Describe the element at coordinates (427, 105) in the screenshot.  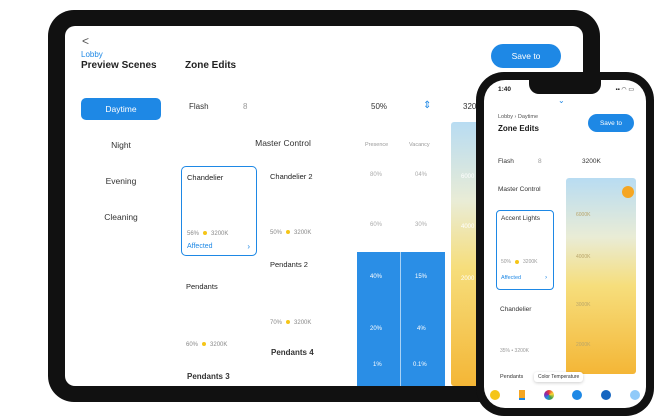
I see `swap-icon: ⇕` at that location.